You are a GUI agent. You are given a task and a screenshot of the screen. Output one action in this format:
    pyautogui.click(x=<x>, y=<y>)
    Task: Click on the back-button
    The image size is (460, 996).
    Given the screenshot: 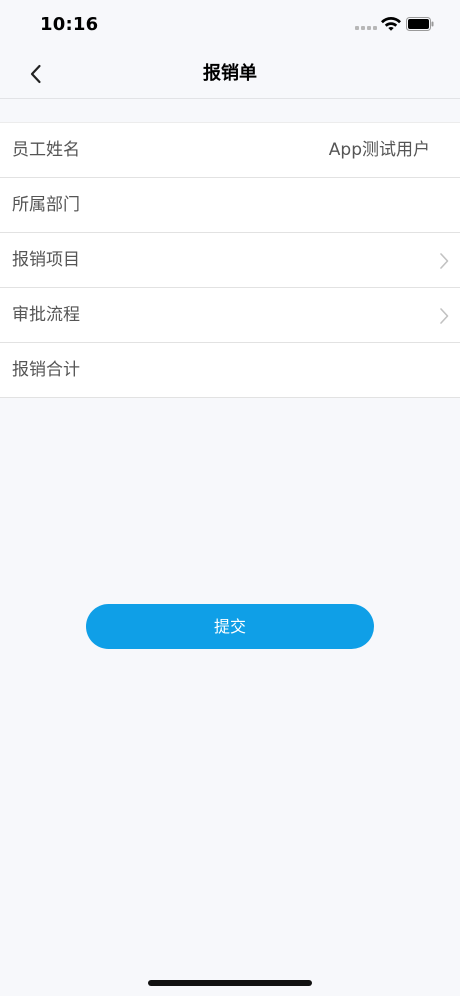 What is the action you would take?
    pyautogui.click(x=36, y=74)
    